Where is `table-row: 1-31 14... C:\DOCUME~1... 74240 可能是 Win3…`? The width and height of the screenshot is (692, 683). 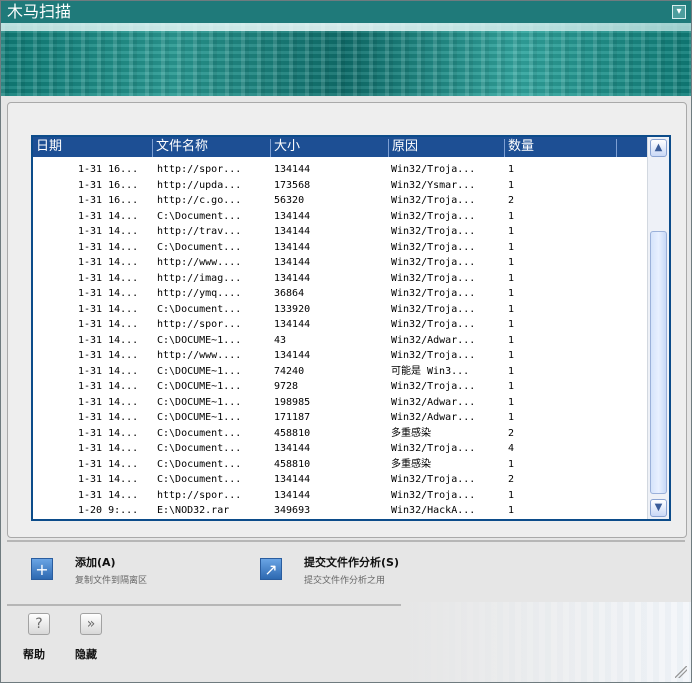
table-row: 1-31 14... C:\DOCUME~1... 74240 可能是 Win3… is located at coordinates (340, 372).